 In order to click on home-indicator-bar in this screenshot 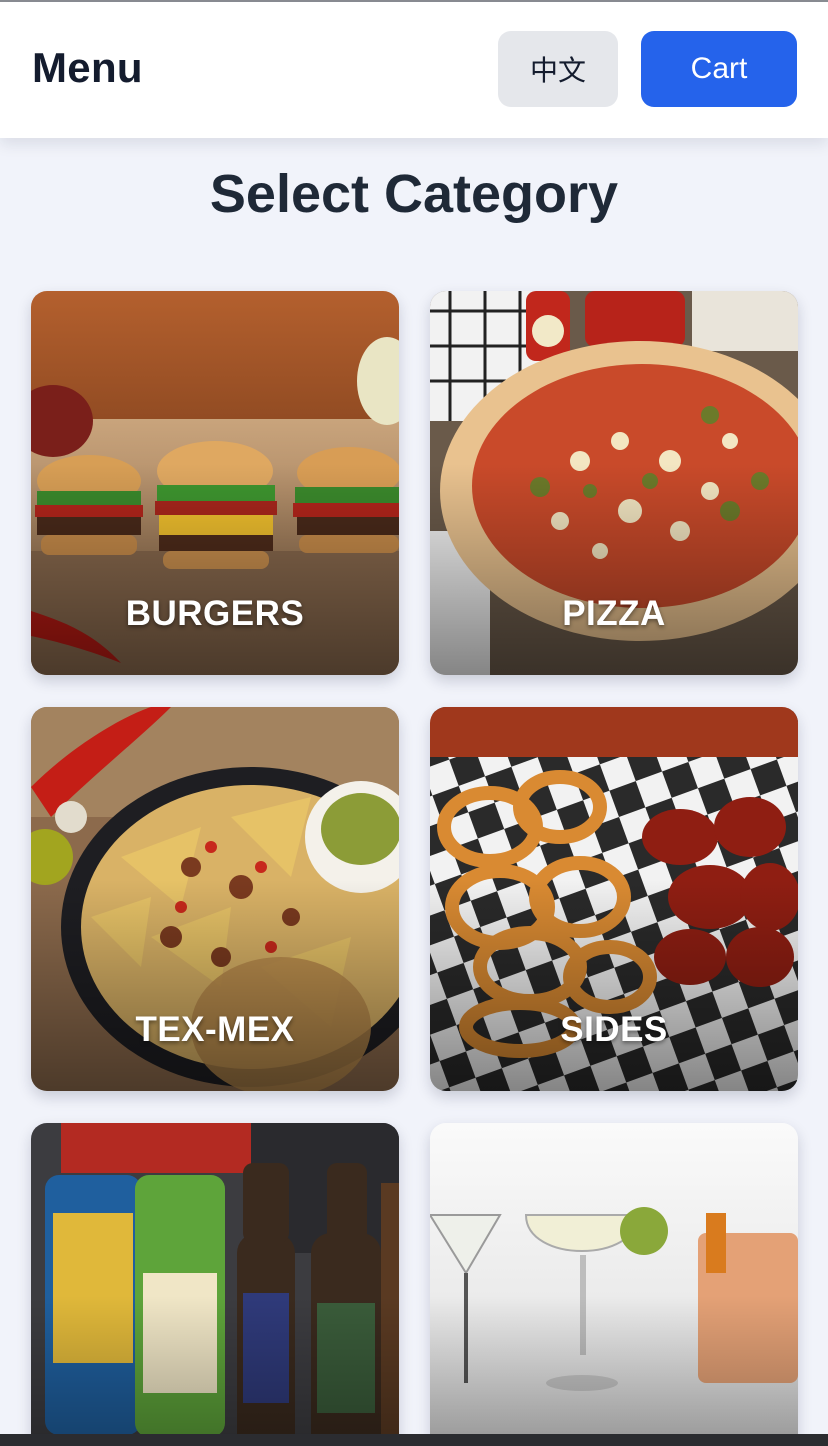, I will do `click(414, 1440)`.